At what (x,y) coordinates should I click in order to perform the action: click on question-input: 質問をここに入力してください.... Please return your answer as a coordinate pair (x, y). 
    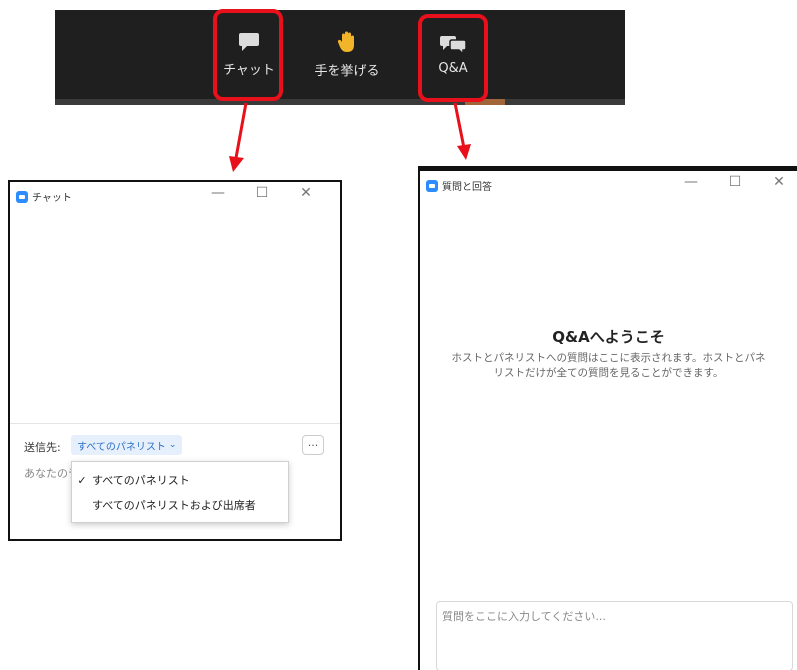
    Looking at the image, I should click on (614, 635).